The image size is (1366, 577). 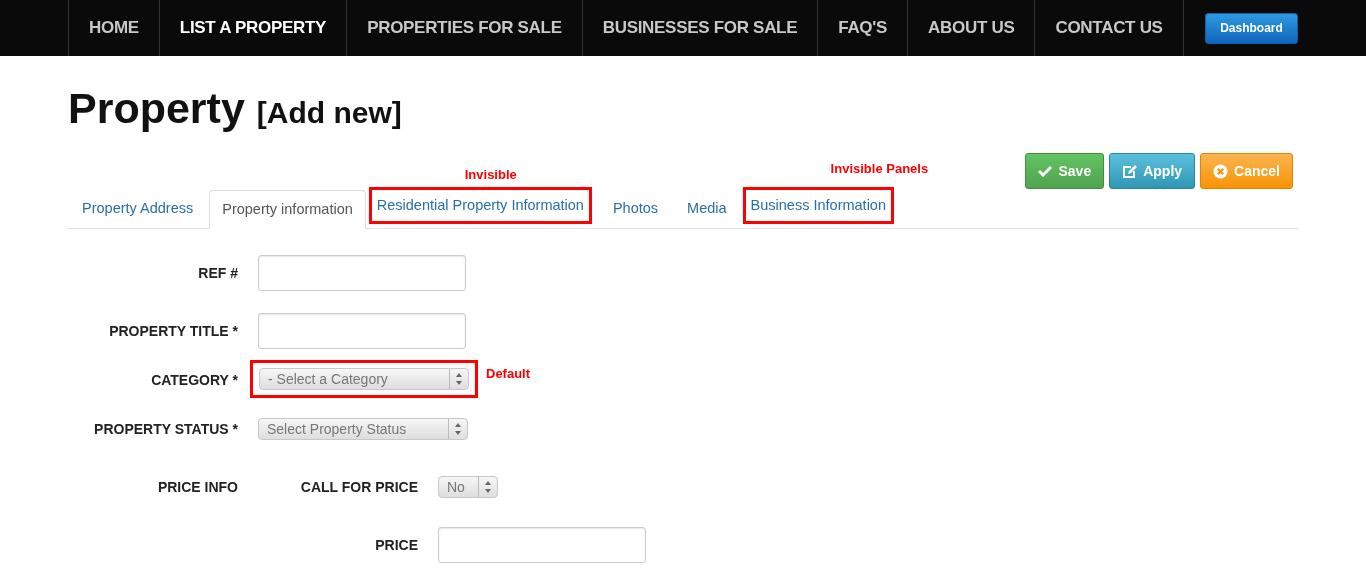 I want to click on nav-link: HOME, so click(x=113, y=28).